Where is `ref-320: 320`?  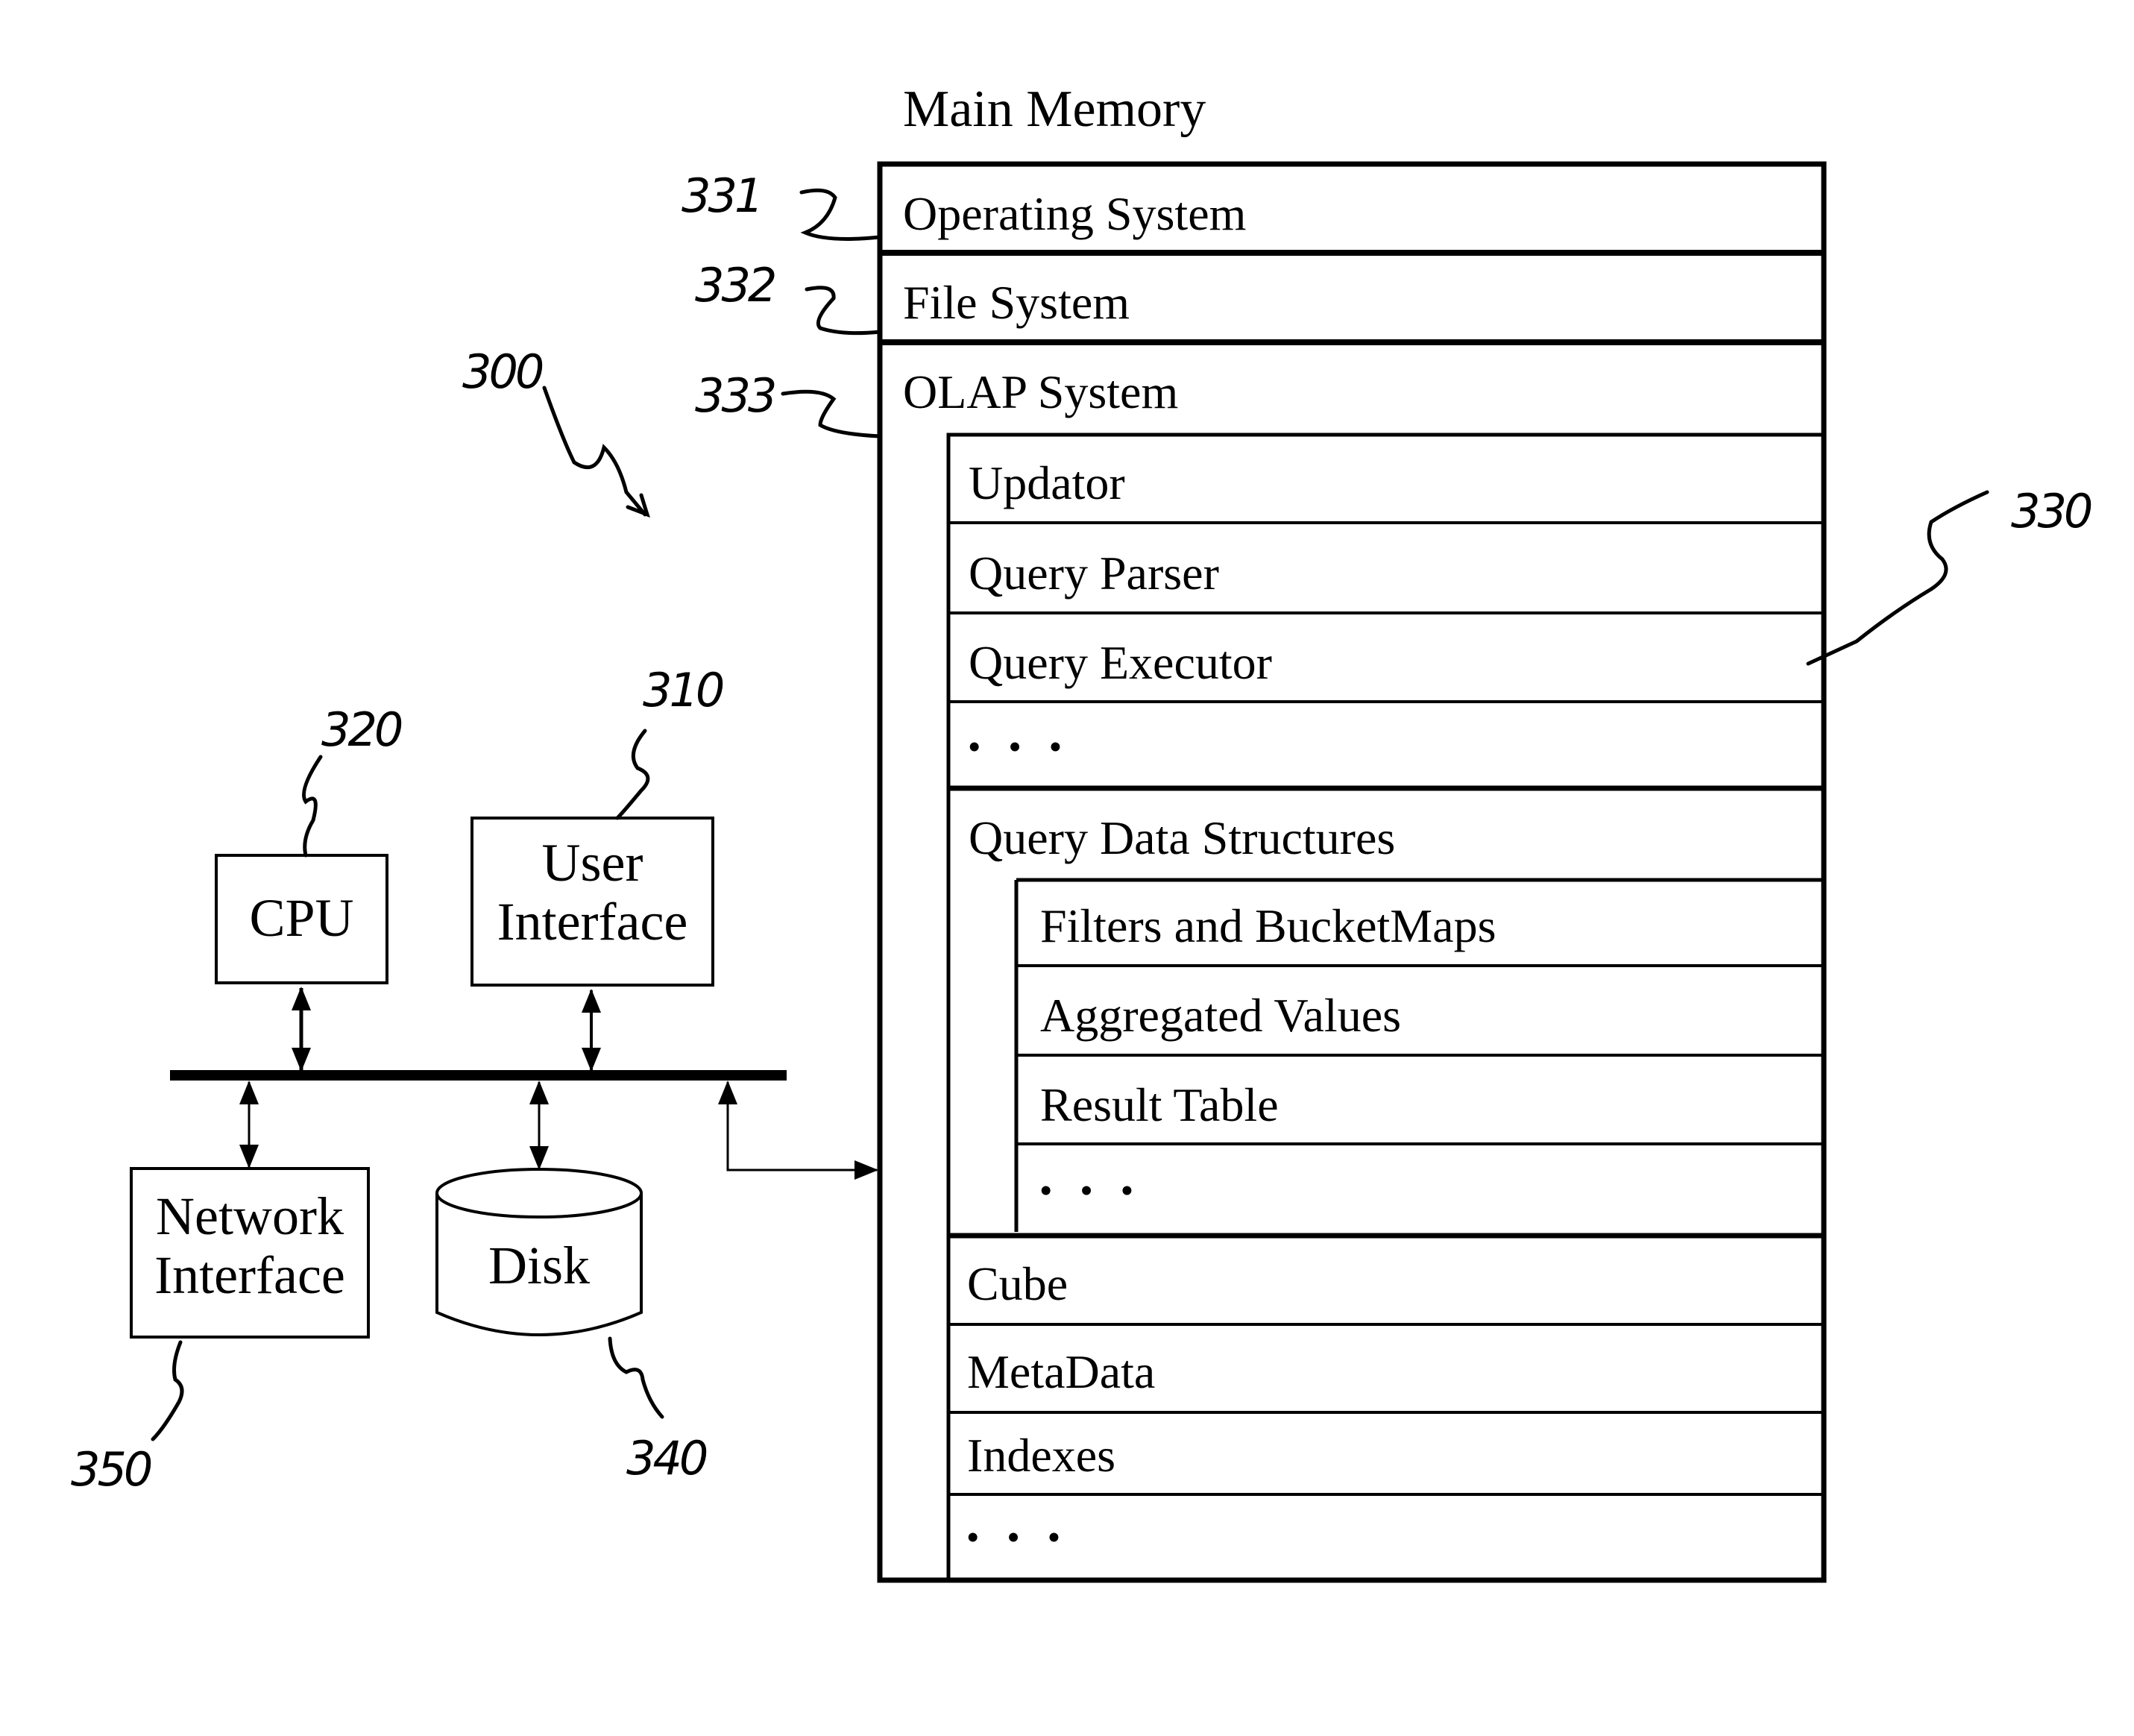 ref-320: 320 is located at coordinates (362, 730).